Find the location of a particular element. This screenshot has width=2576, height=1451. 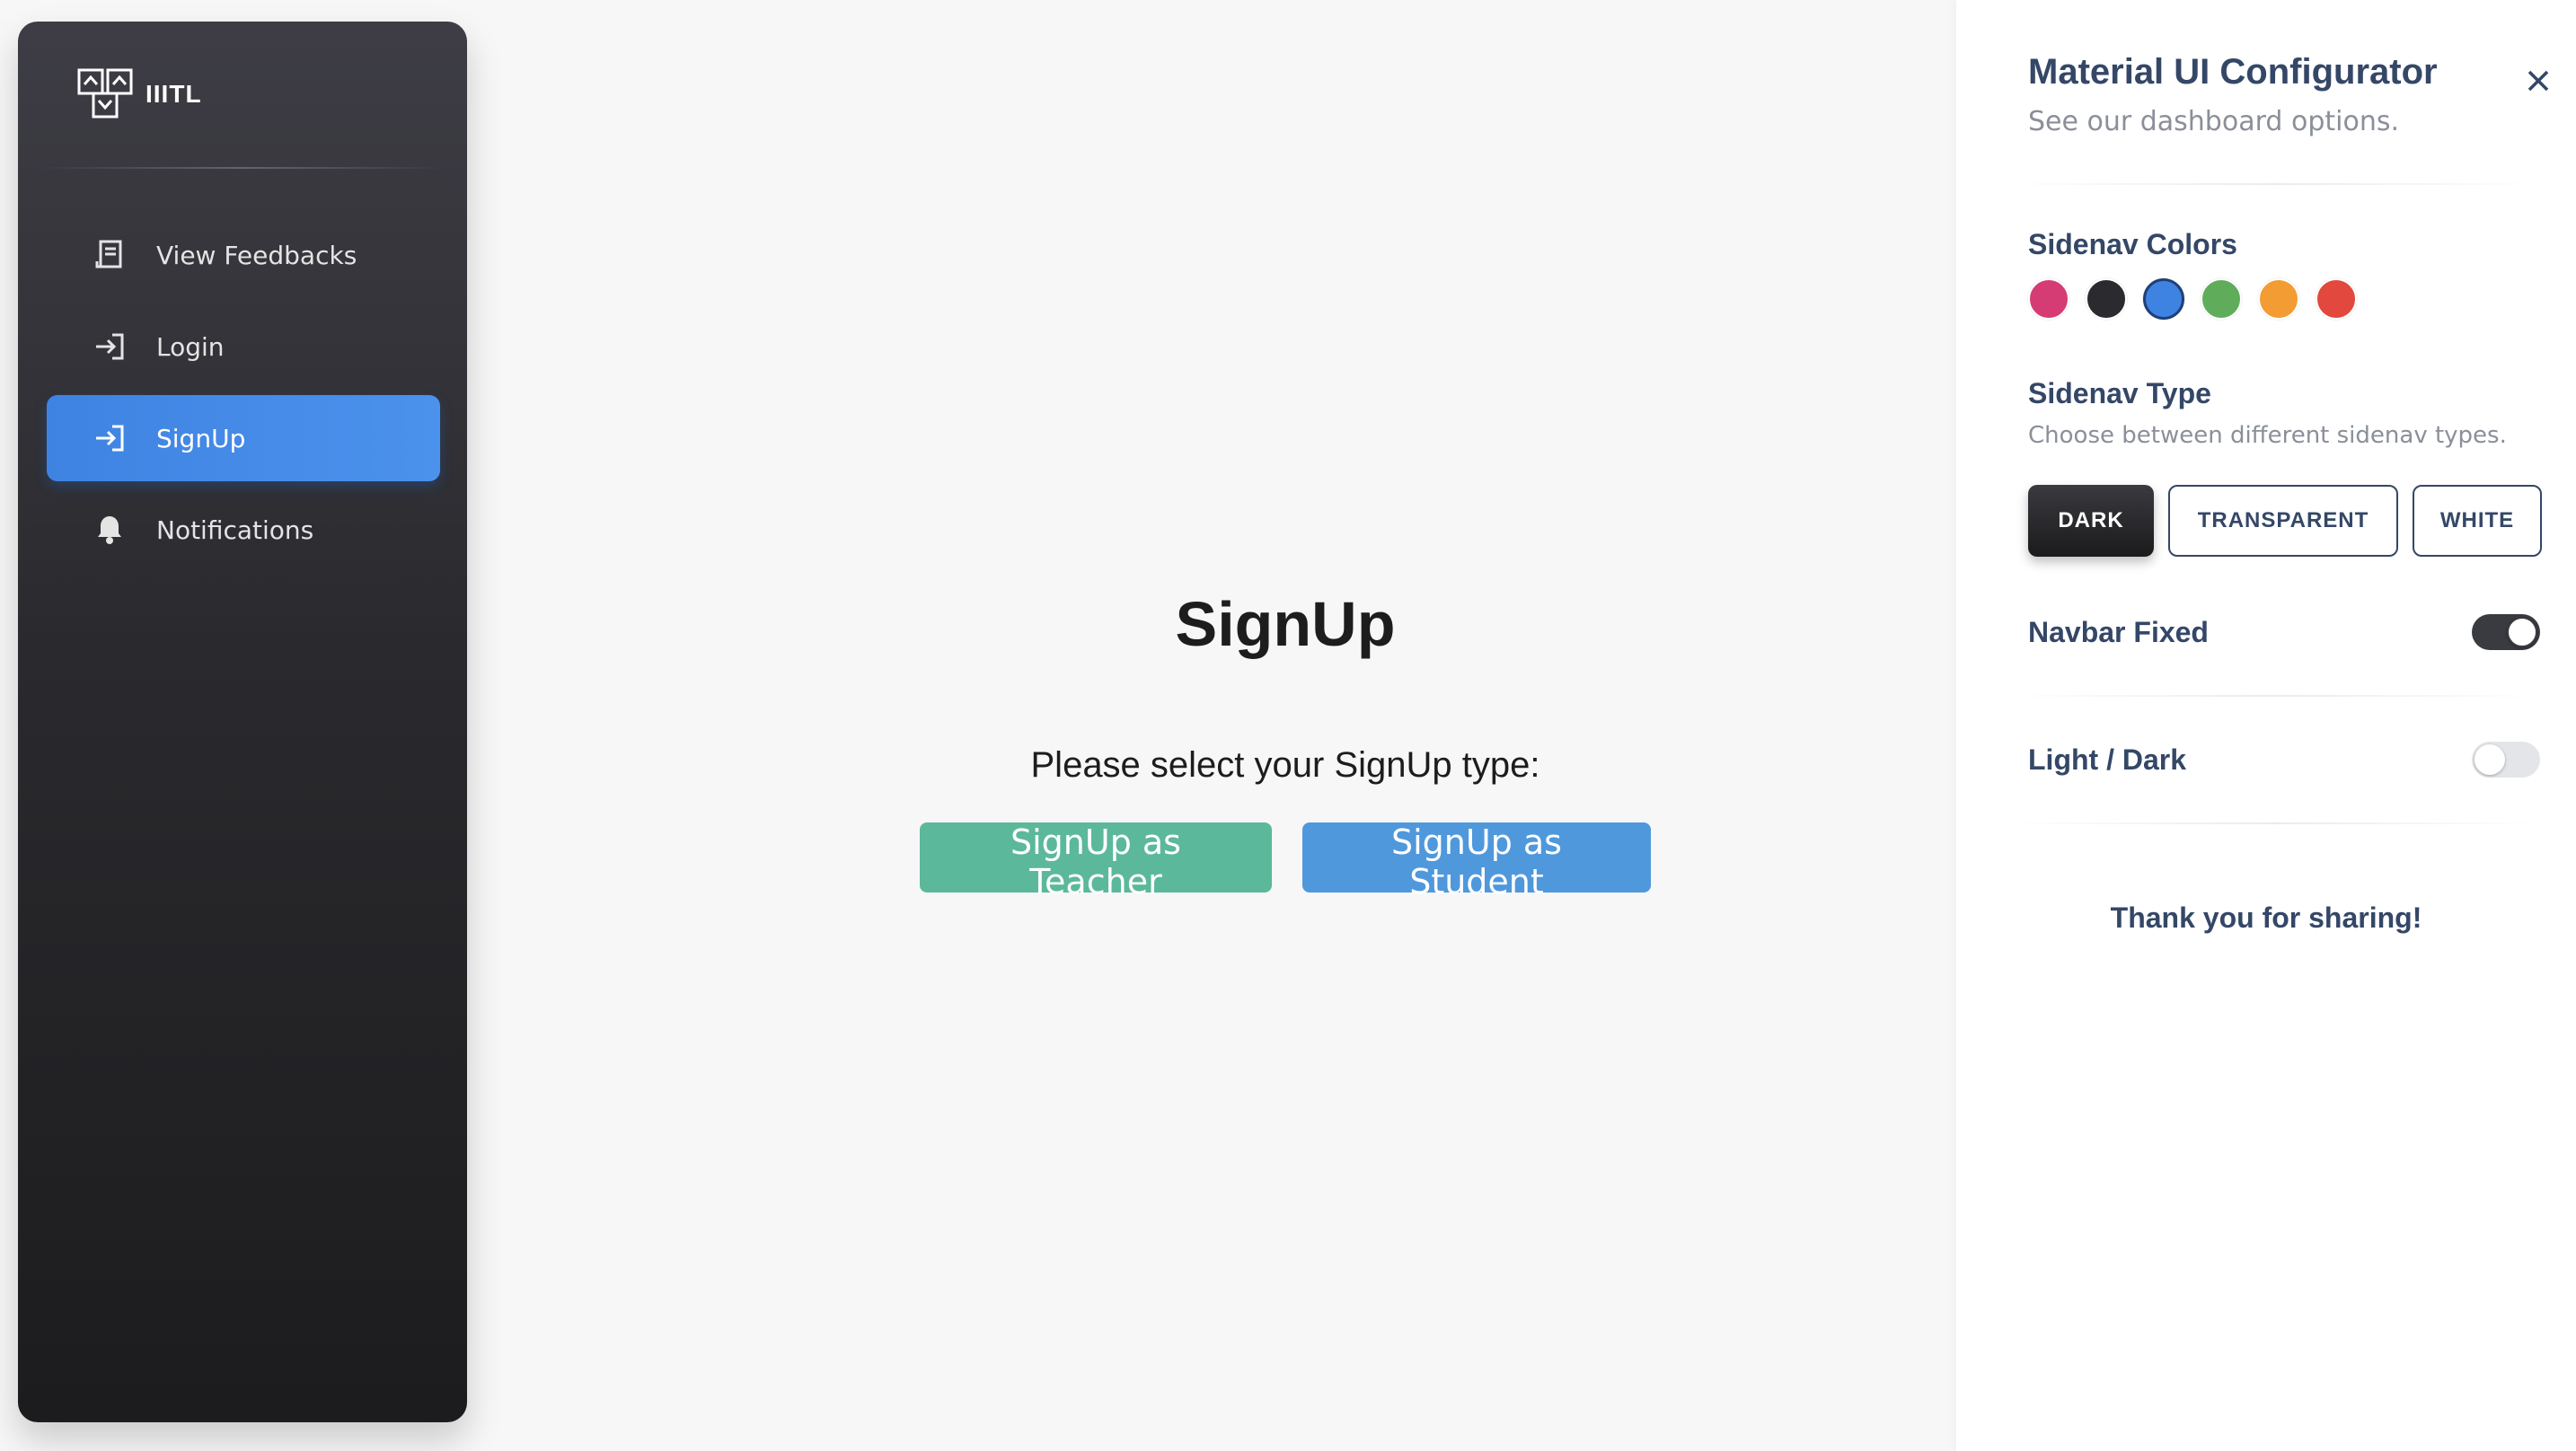

sidenav-type-heading: Sidenav Type is located at coordinates (2119, 393).